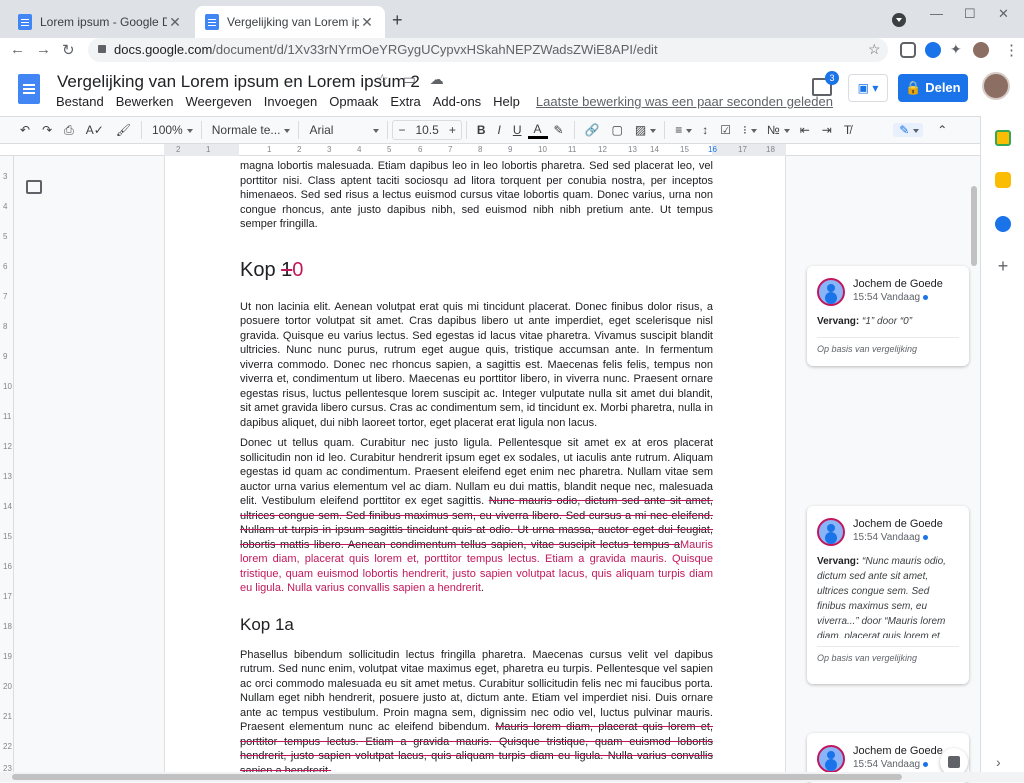  What do you see at coordinates (69, 130) in the screenshot?
I see `print-icon: ⎙` at bounding box center [69, 130].